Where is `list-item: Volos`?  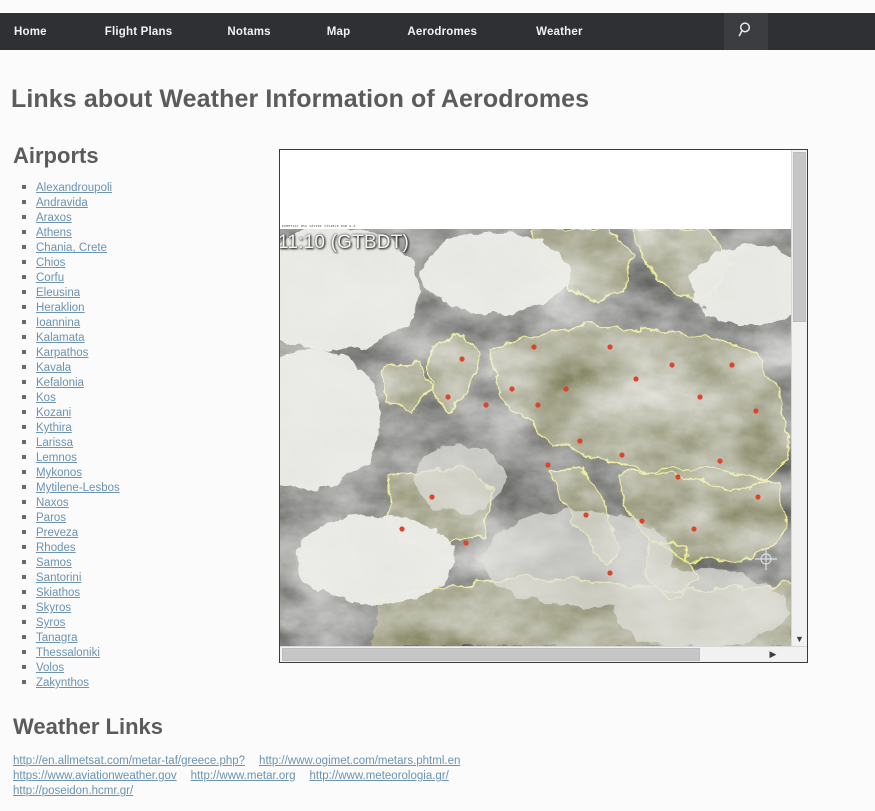
list-item: Volos is located at coordinates (138, 666).